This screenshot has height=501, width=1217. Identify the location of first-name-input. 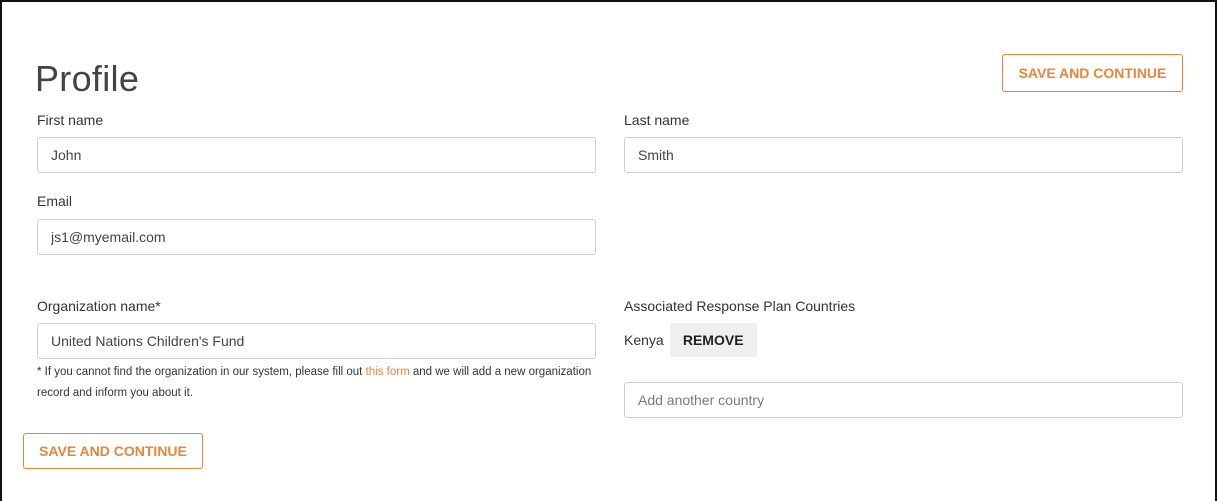
(316, 155).